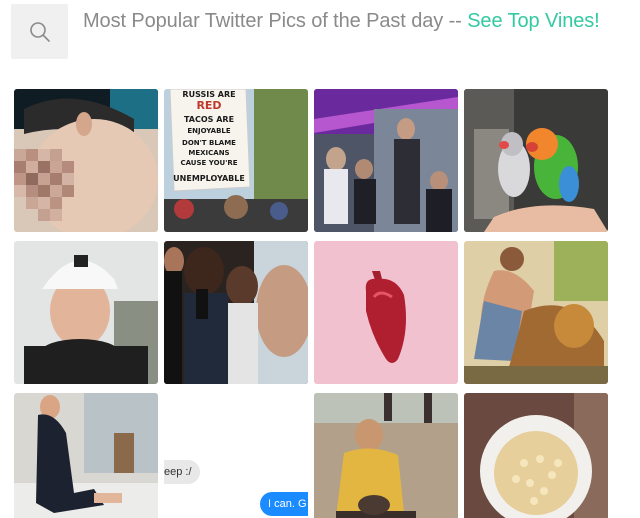 The image size is (640, 518). I want to click on photo-press-crowd, so click(236, 312).